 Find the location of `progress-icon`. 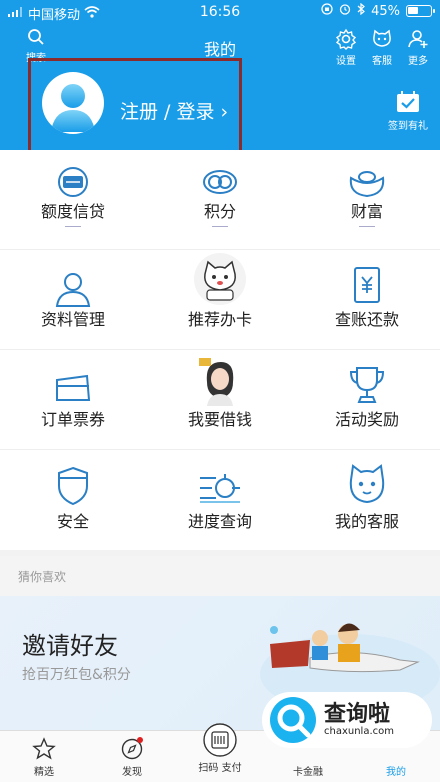

progress-icon is located at coordinates (220, 488).